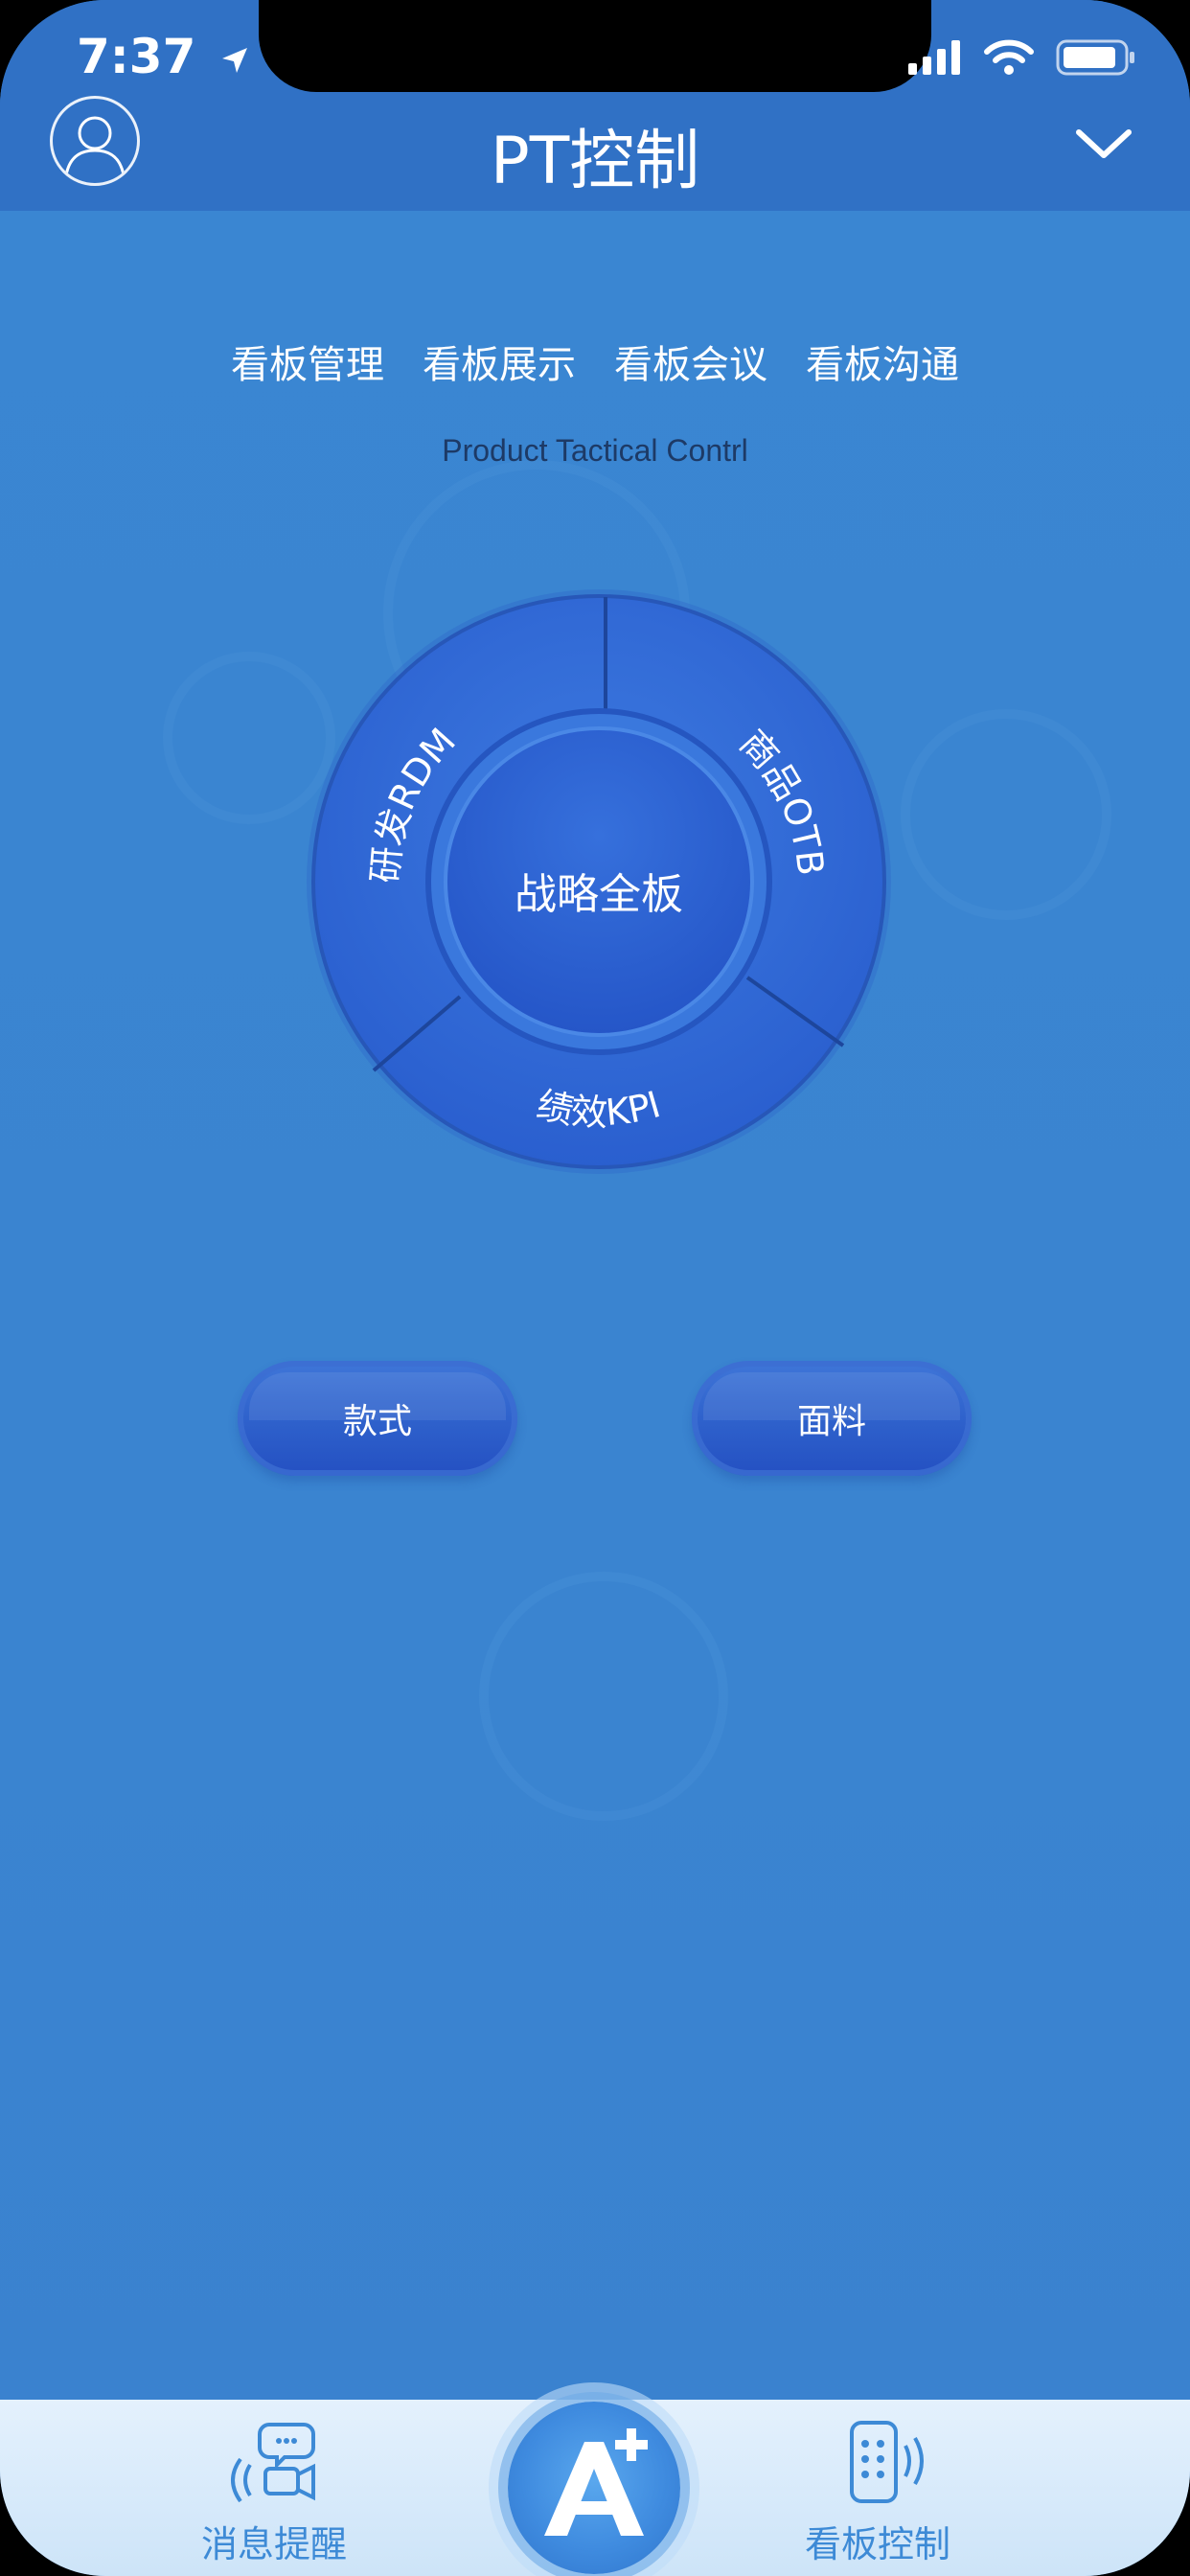 The height and width of the screenshot is (2576, 1190). Describe the element at coordinates (1009, 57) in the screenshot. I see `wifi-icon` at that location.